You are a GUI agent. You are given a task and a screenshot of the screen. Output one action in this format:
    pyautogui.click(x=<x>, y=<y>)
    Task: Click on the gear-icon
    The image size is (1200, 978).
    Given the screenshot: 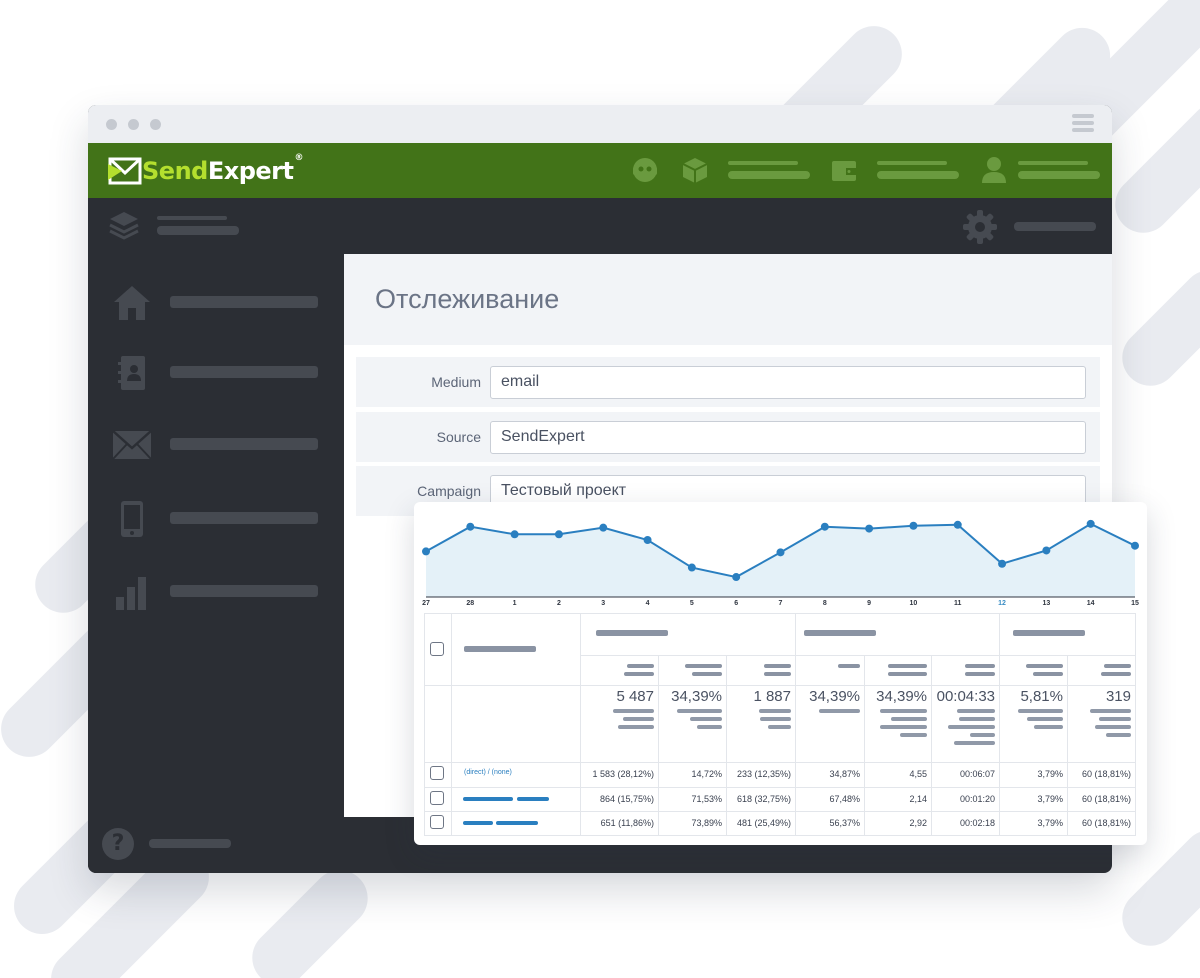 What is the action you would take?
    pyautogui.click(x=980, y=227)
    